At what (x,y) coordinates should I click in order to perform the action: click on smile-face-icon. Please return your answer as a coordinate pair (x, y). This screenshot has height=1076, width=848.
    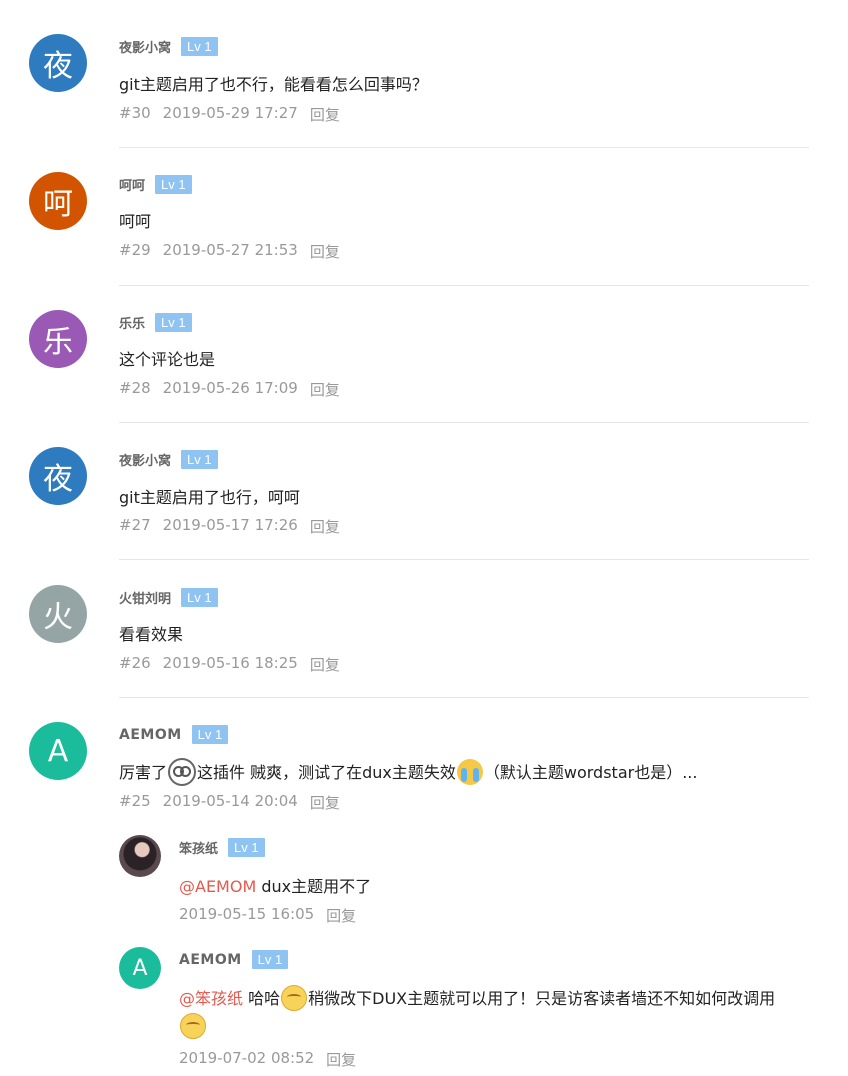
    Looking at the image, I should click on (193, 1025).